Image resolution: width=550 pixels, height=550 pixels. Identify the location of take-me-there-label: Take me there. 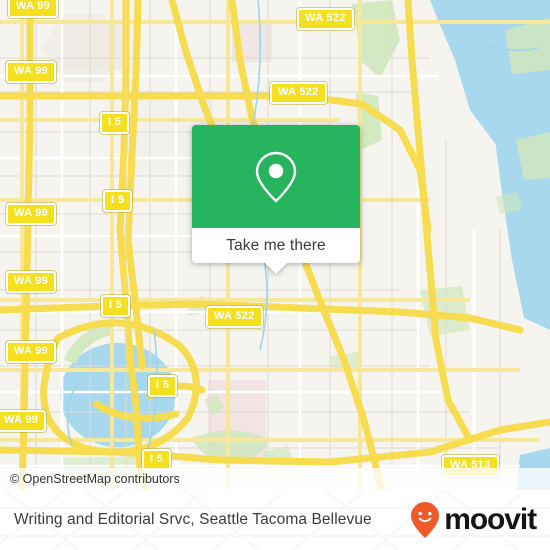
(276, 245).